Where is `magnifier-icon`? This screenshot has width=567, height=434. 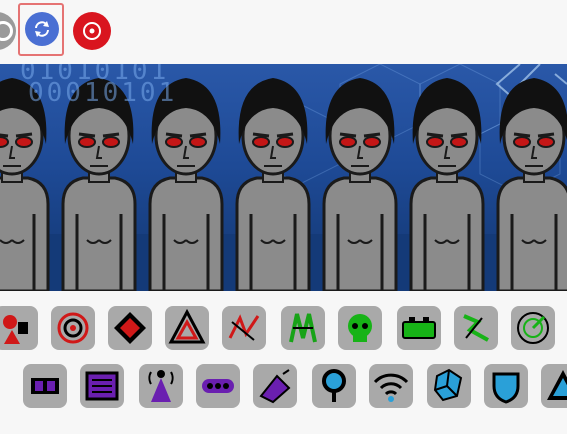
magnifier-icon is located at coordinates (334, 386).